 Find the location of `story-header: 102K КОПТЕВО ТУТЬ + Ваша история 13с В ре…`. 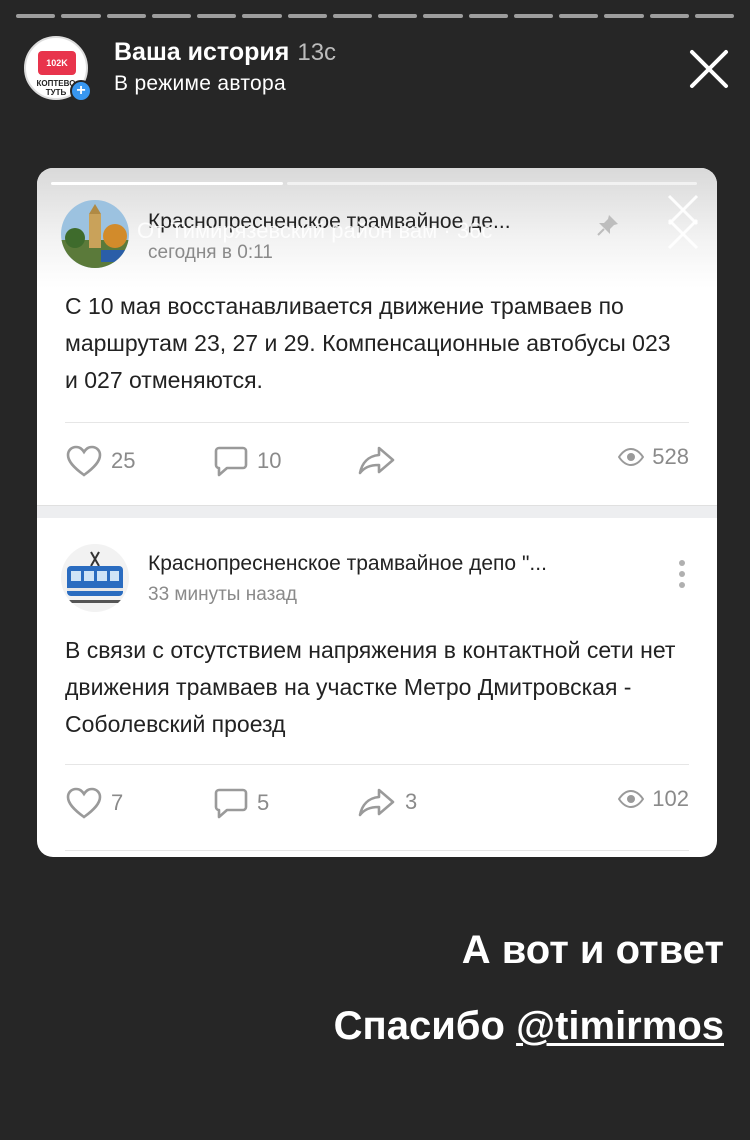

story-header: 102K КОПТЕВО ТУТЬ + Ваша история 13с В ре… is located at coordinates (379, 71).